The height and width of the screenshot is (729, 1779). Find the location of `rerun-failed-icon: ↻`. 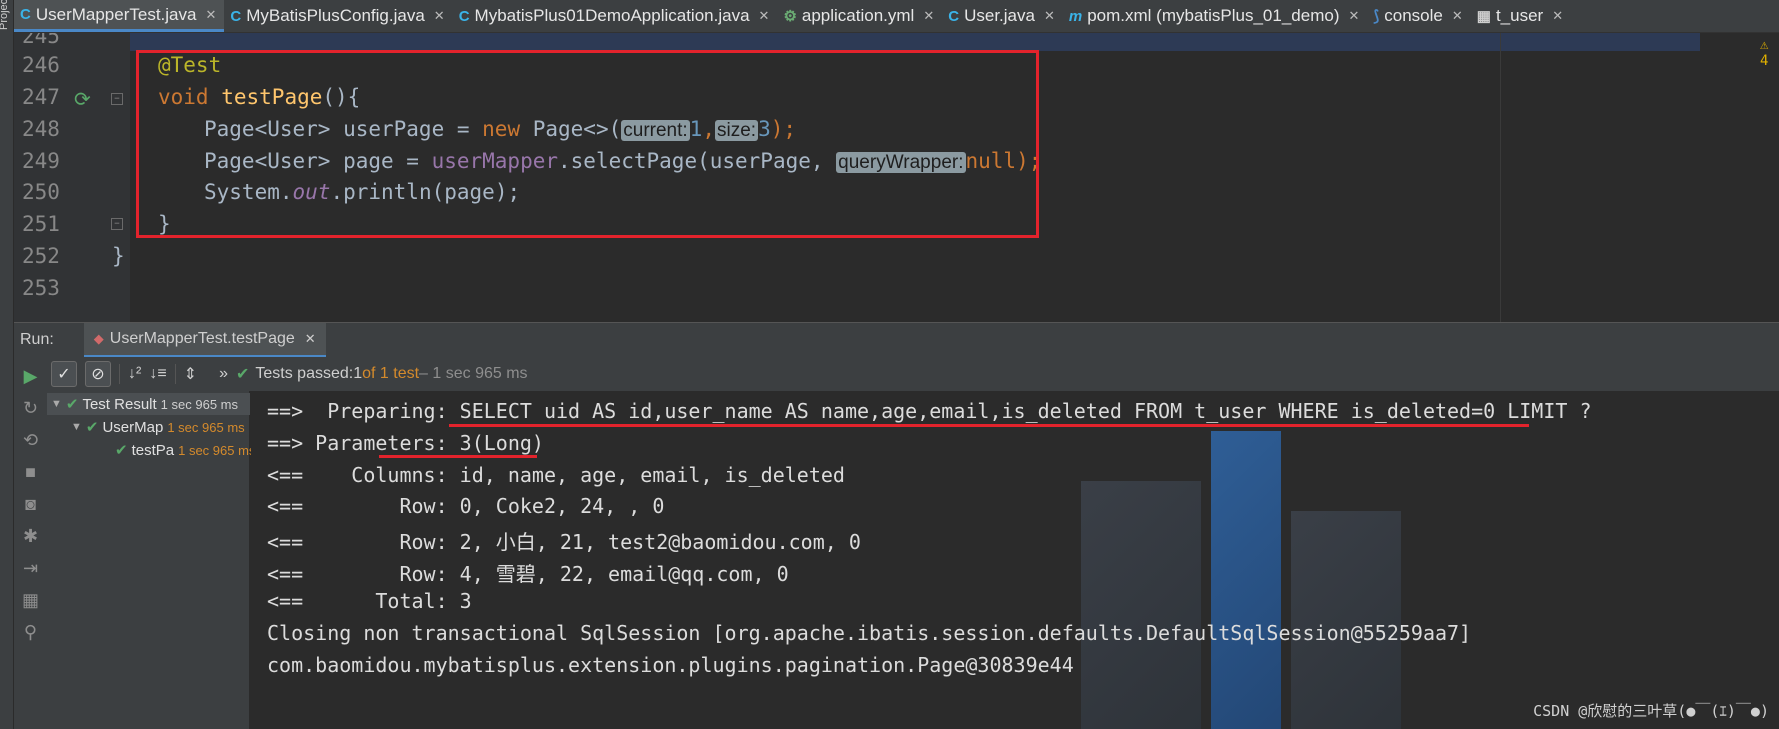

rerun-failed-icon: ↻ is located at coordinates (30, 408).